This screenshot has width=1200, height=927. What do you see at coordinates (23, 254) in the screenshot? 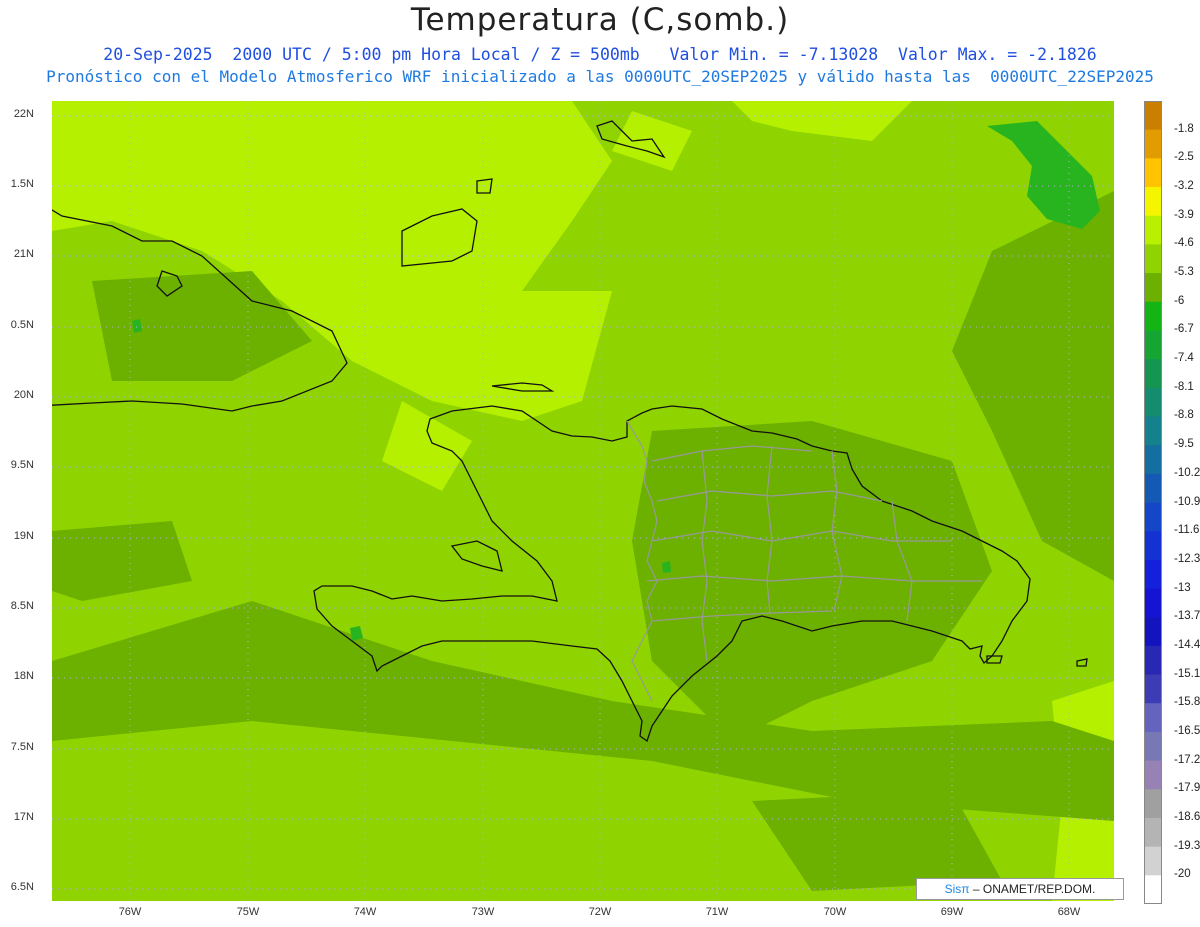
I see `lat-label: 21N` at bounding box center [23, 254].